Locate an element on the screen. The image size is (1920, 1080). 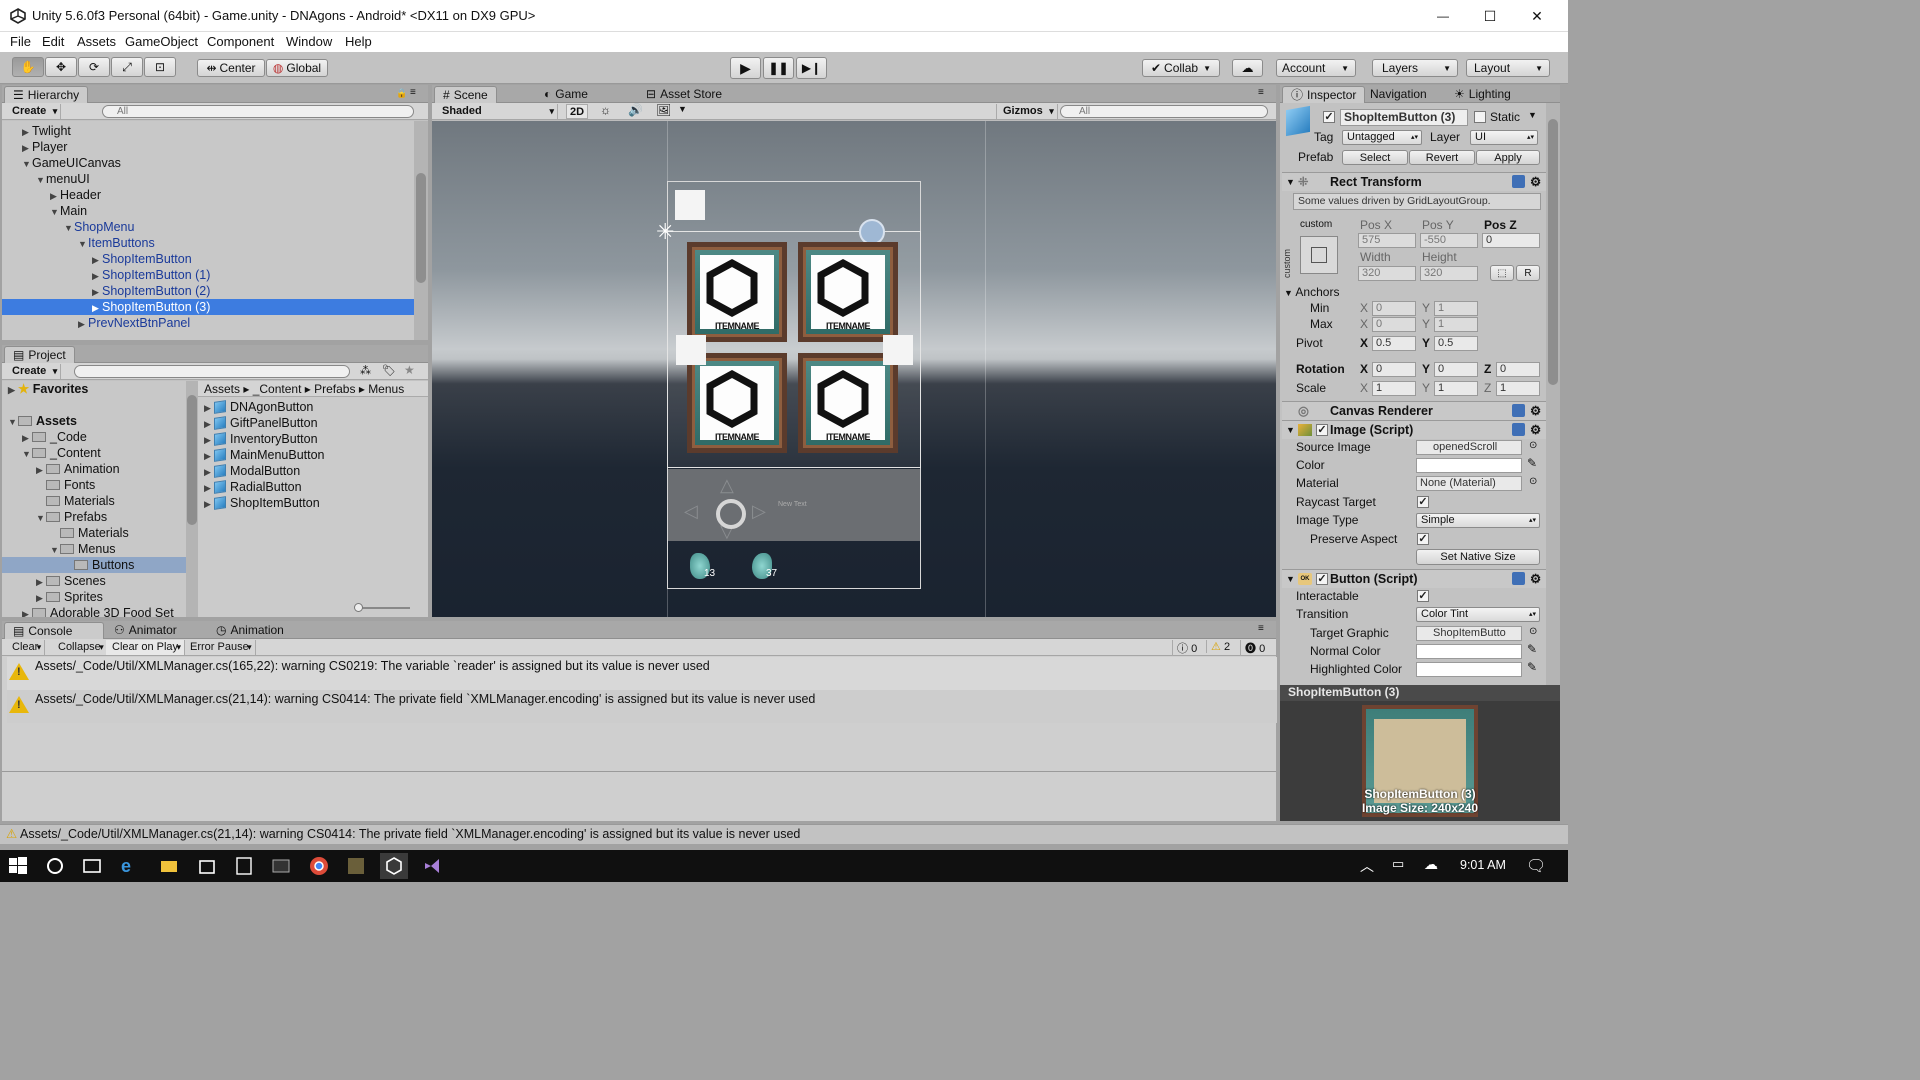
anchor-min-y-field: 1 is located at coordinates (1456, 308).